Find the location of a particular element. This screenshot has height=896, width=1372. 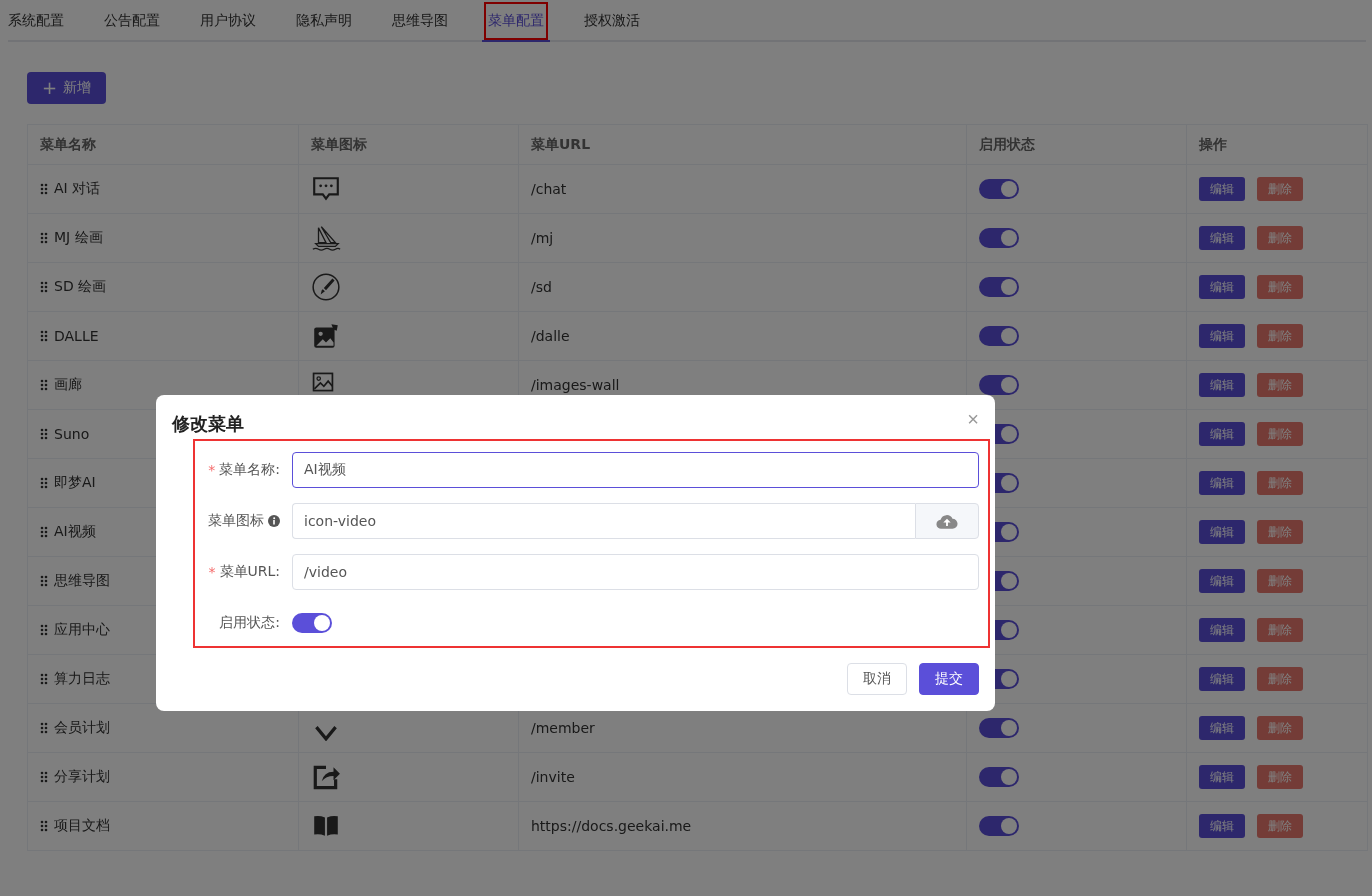

field-label: 启用状态: is located at coordinates (249, 623).